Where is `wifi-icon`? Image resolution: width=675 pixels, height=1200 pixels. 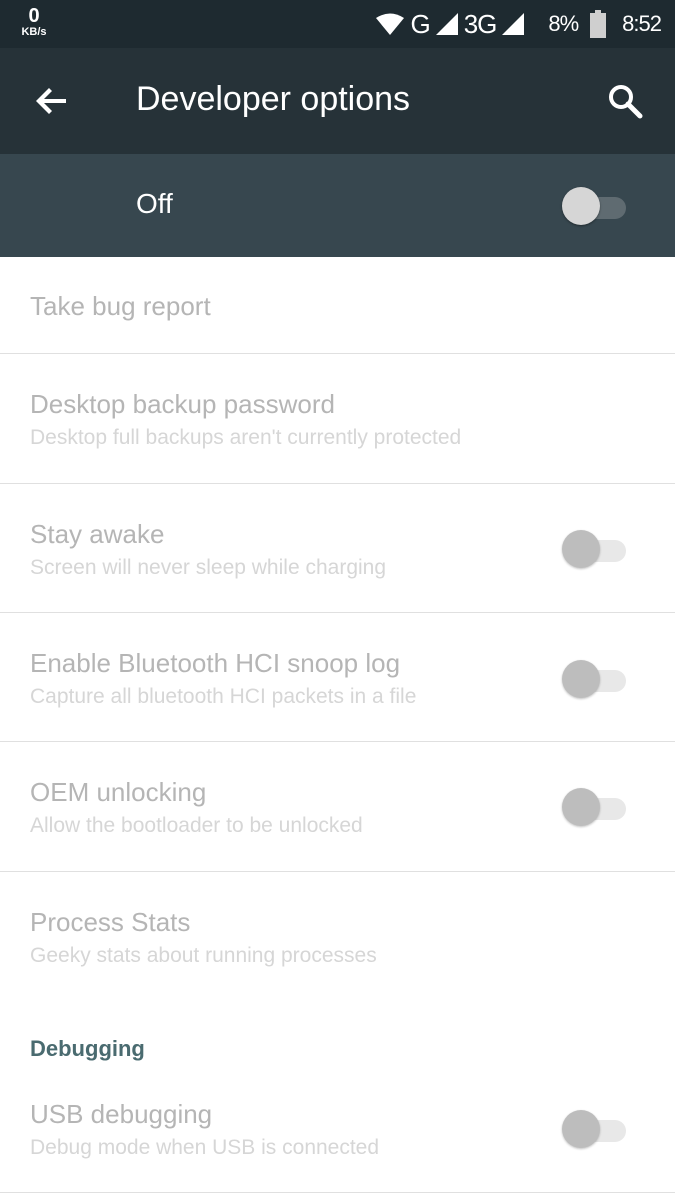 wifi-icon is located at coordinates (390, 24).